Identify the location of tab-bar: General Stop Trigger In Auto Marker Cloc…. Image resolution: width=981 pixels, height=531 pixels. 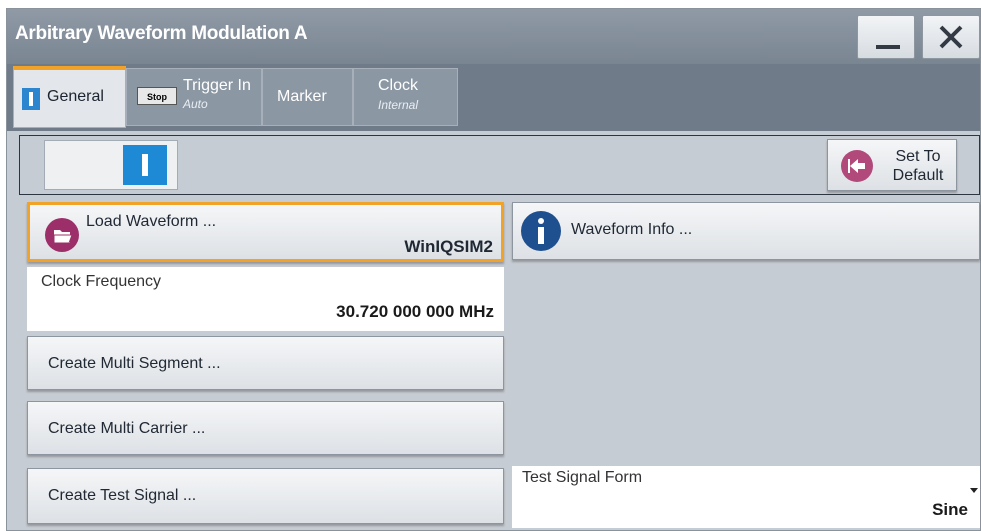
(493, 97).